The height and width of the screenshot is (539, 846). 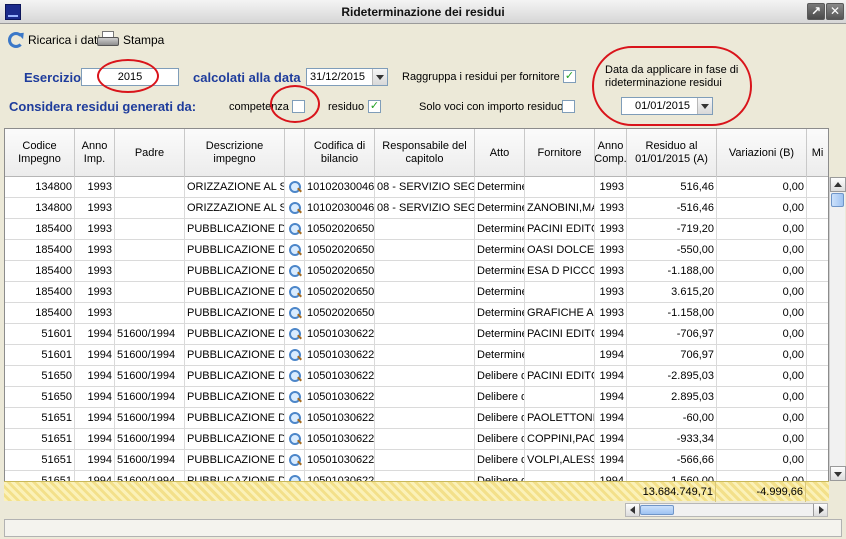 What do you see at coordinates (835, 11) in the screenshot?
I see `close-icon: ✕` at bounding box center [835, 11].